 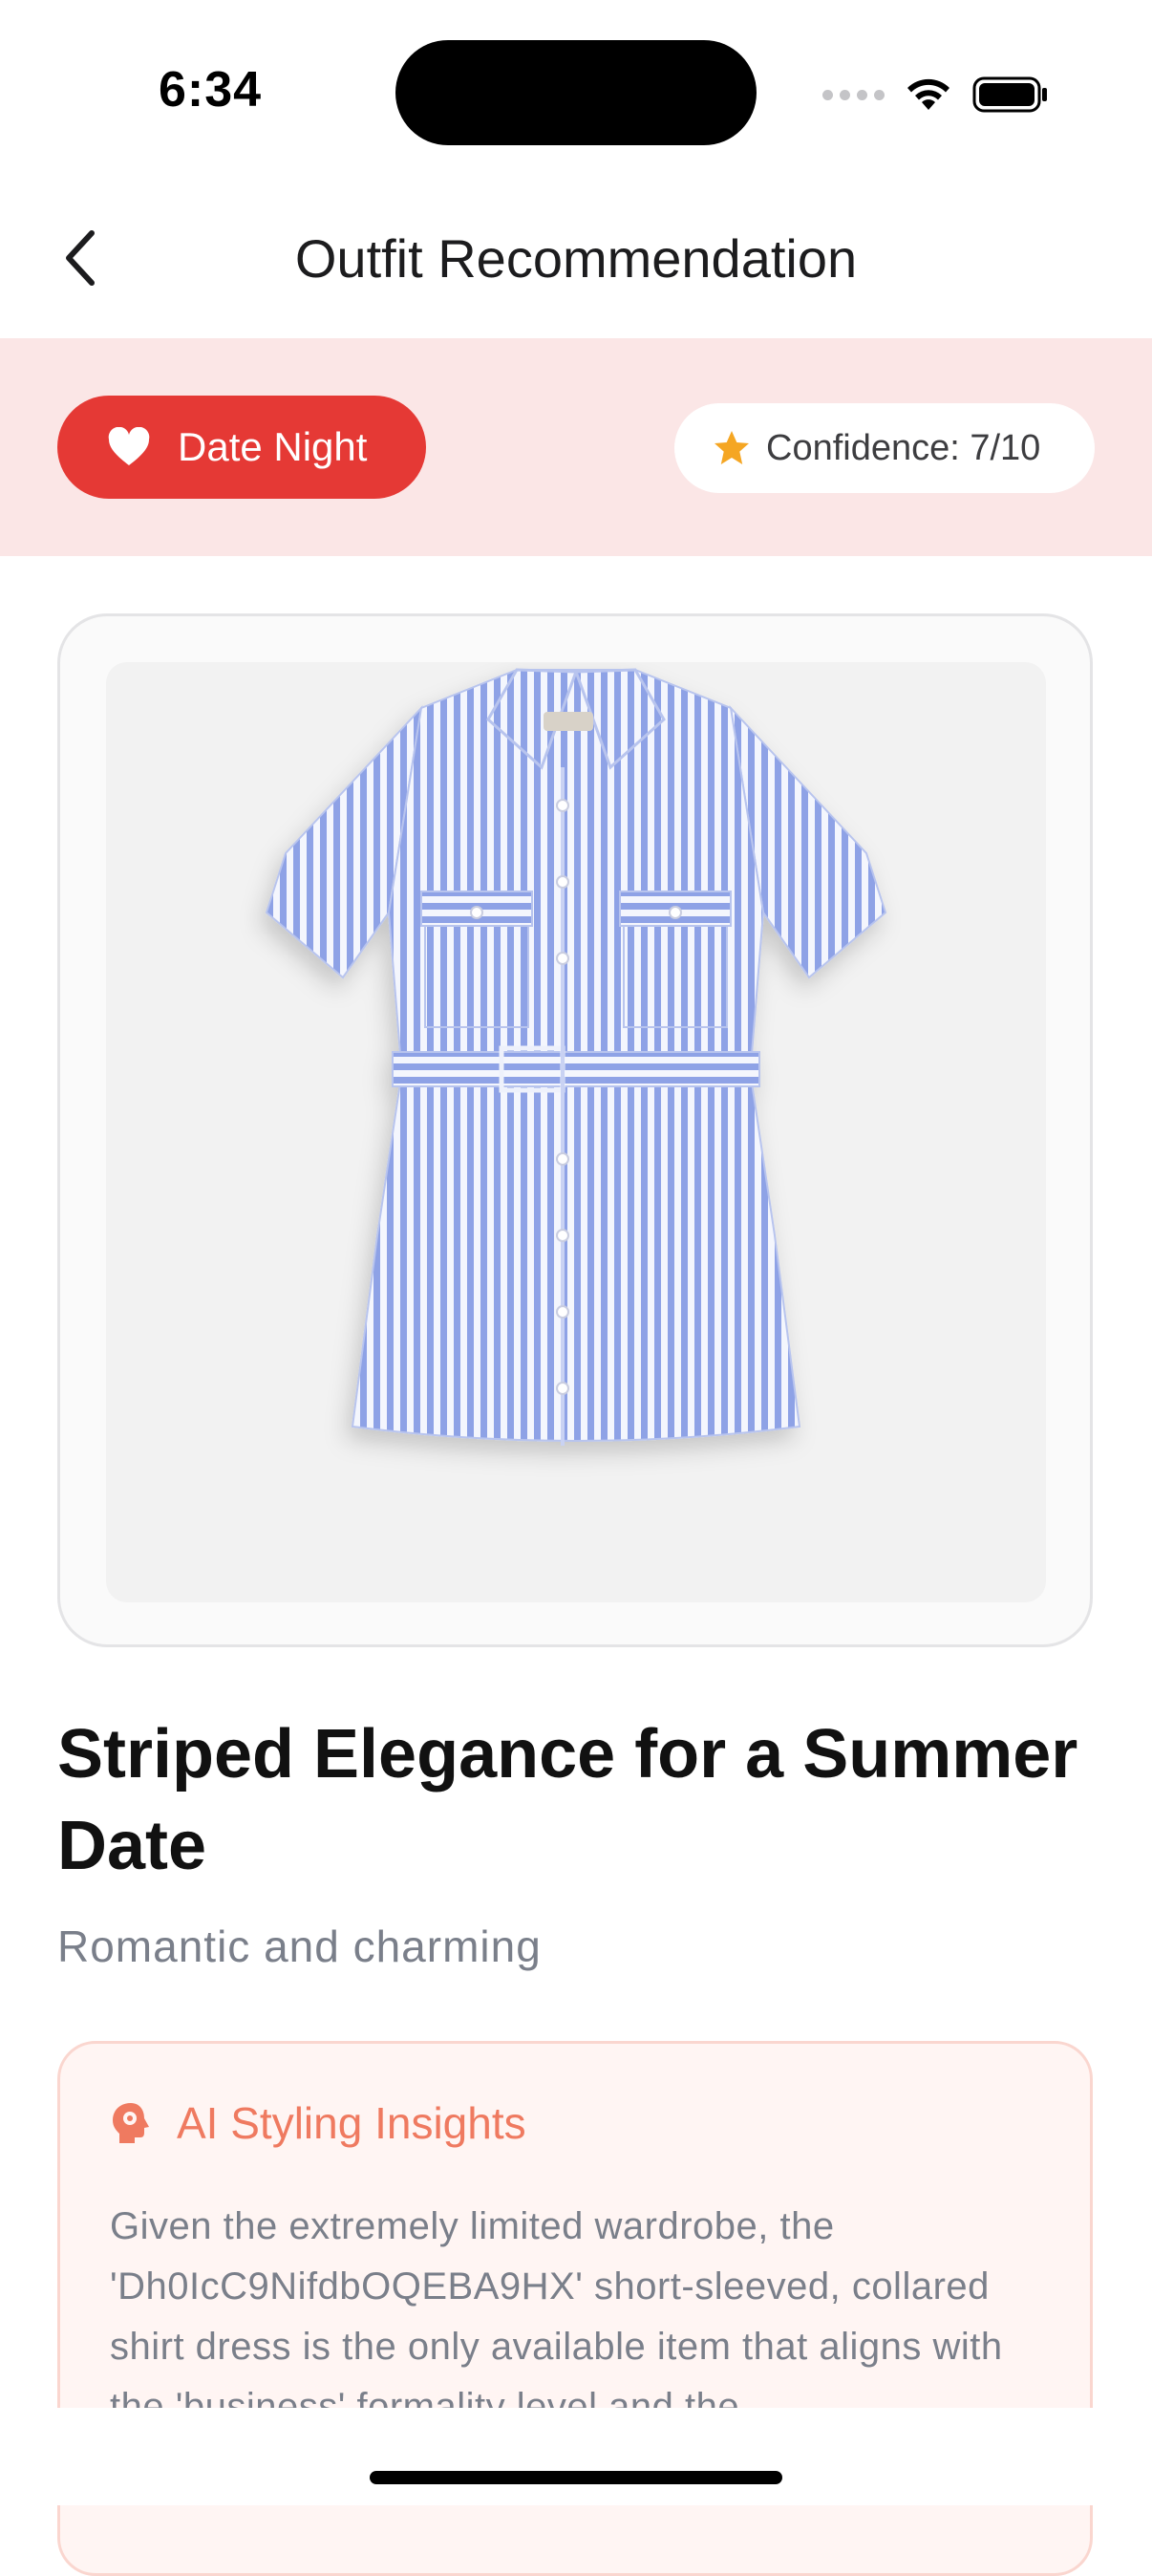 What do you see at coordinates (928, 94) in the screenshot?
I see `wifi-icon` at bounding box center [928, 94].